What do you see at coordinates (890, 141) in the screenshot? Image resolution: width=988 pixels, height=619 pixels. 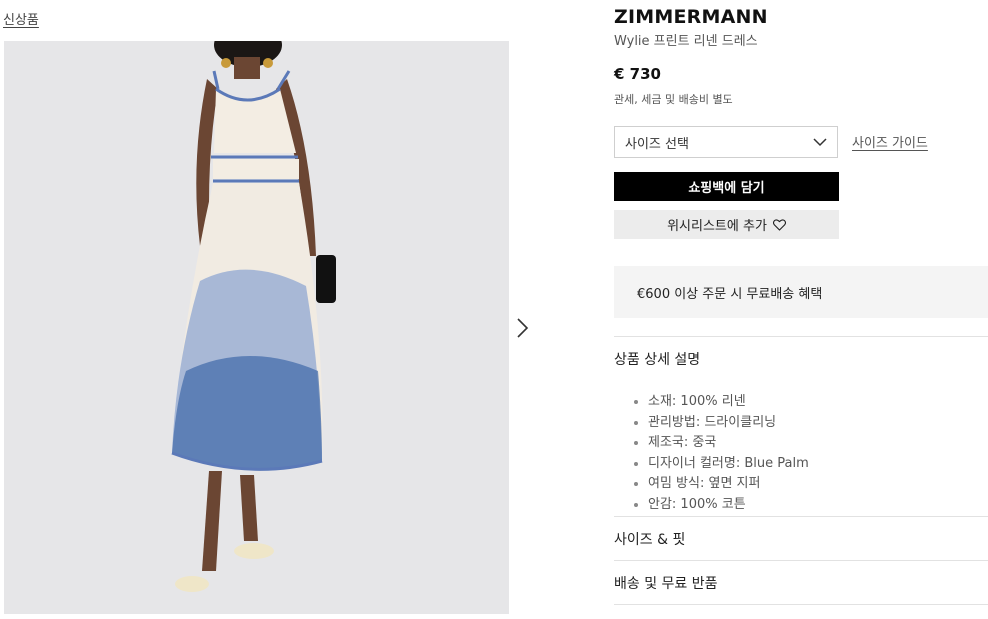 I see `size-guide-link: 사이즈 가이드` at bounding box center [890, 141].